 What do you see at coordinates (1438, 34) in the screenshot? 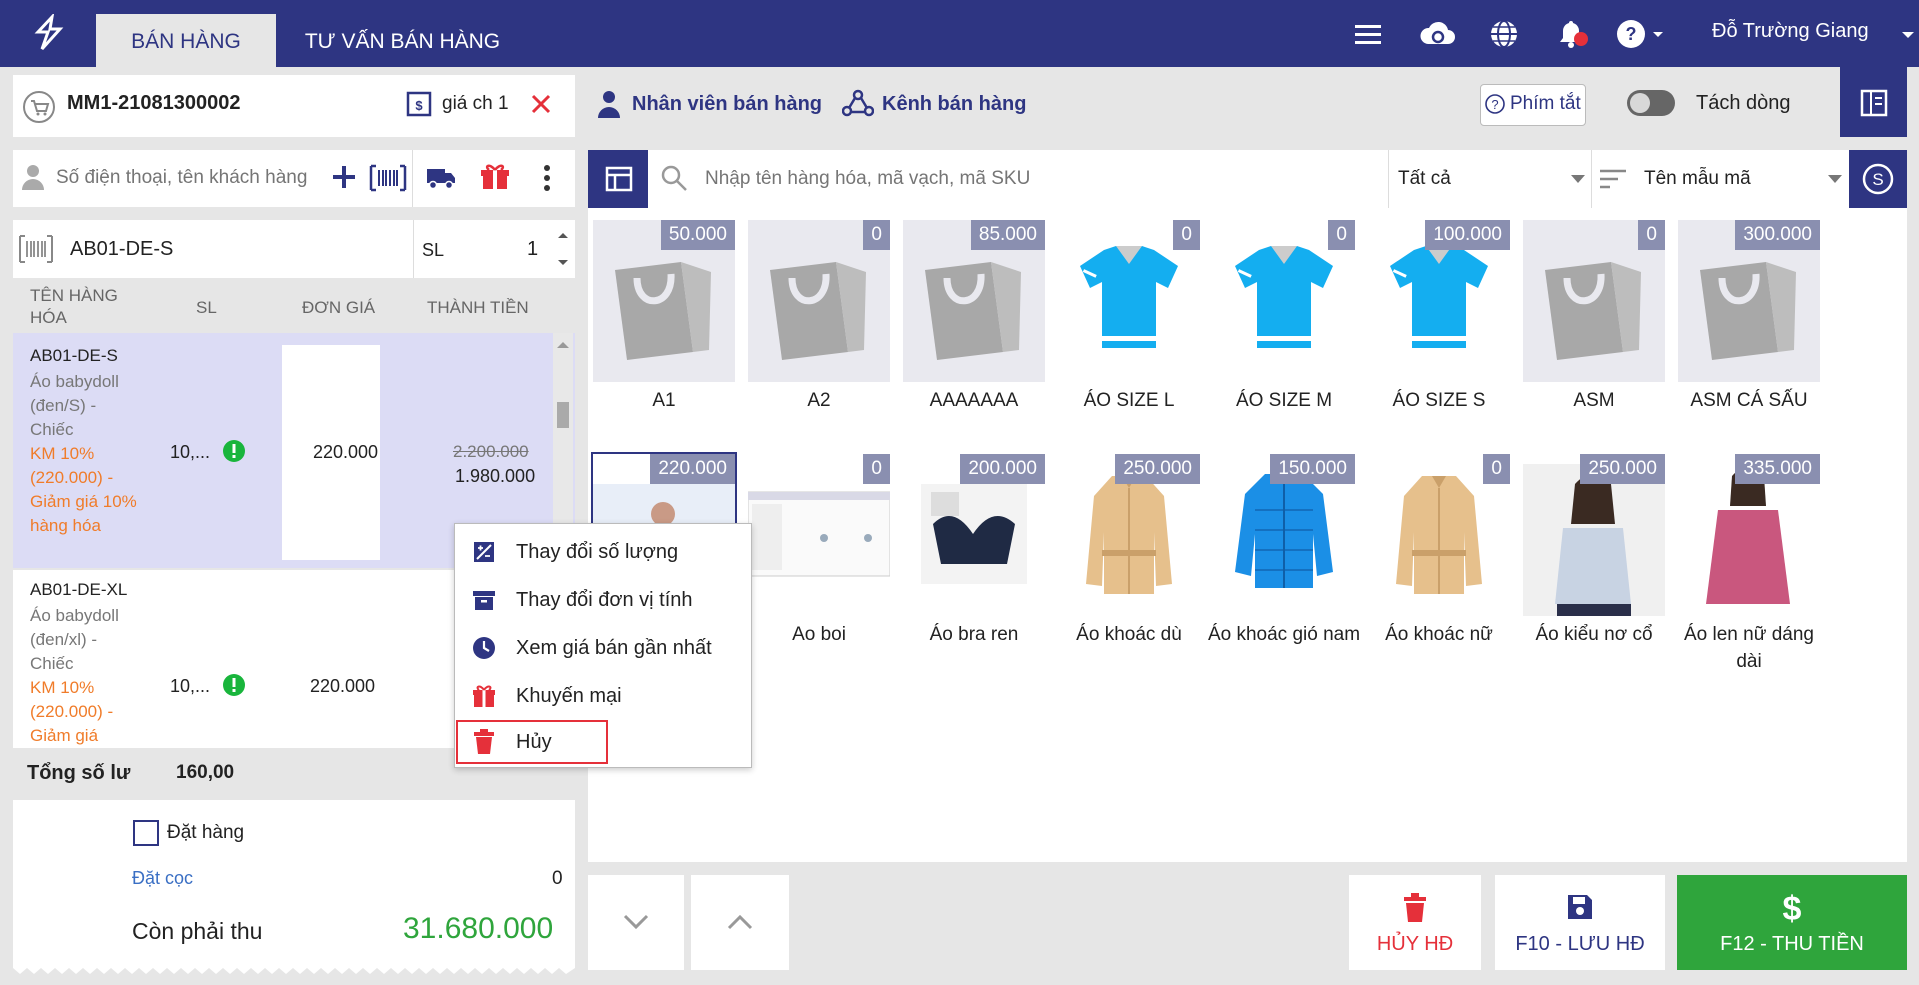
I see `cloud-sync-icon` at bounding box center [1438, 34].